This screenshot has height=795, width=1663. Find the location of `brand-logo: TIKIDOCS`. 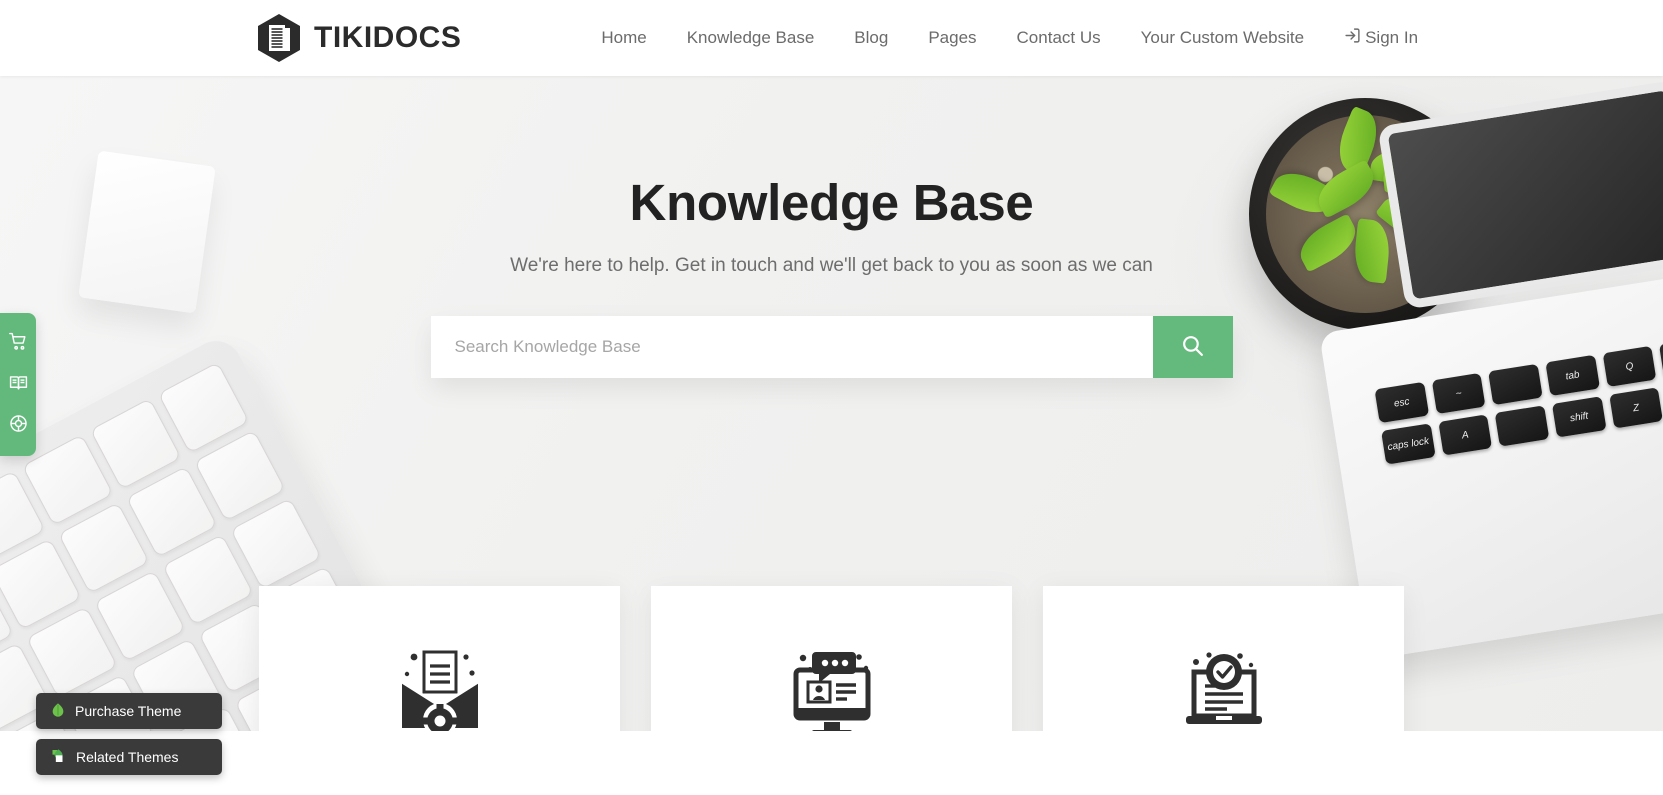

brand-logo: TIKIDOCS is located at coordinates (358, 38).